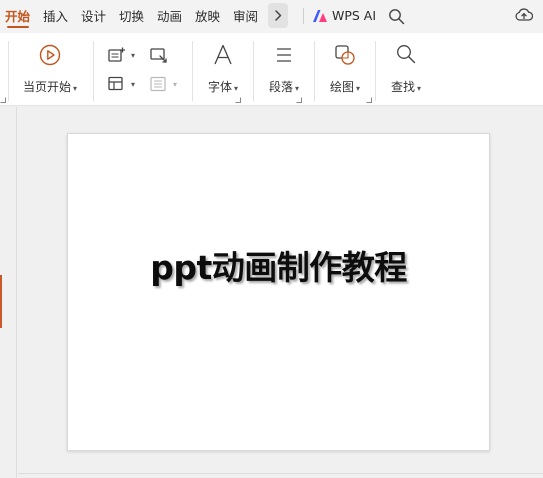 The height and width of the screenshot is (478, 543). I want to click on canvas-bottom-divider, so click(280, 473).